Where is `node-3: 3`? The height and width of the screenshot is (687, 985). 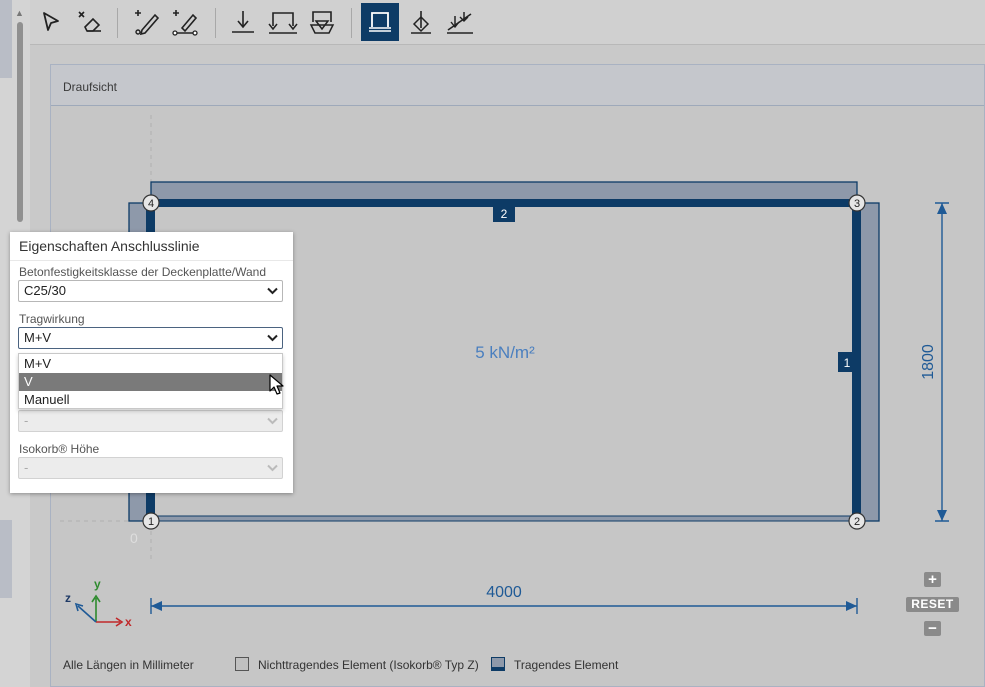
node-3: 3 is located at coordinates (857, 203).